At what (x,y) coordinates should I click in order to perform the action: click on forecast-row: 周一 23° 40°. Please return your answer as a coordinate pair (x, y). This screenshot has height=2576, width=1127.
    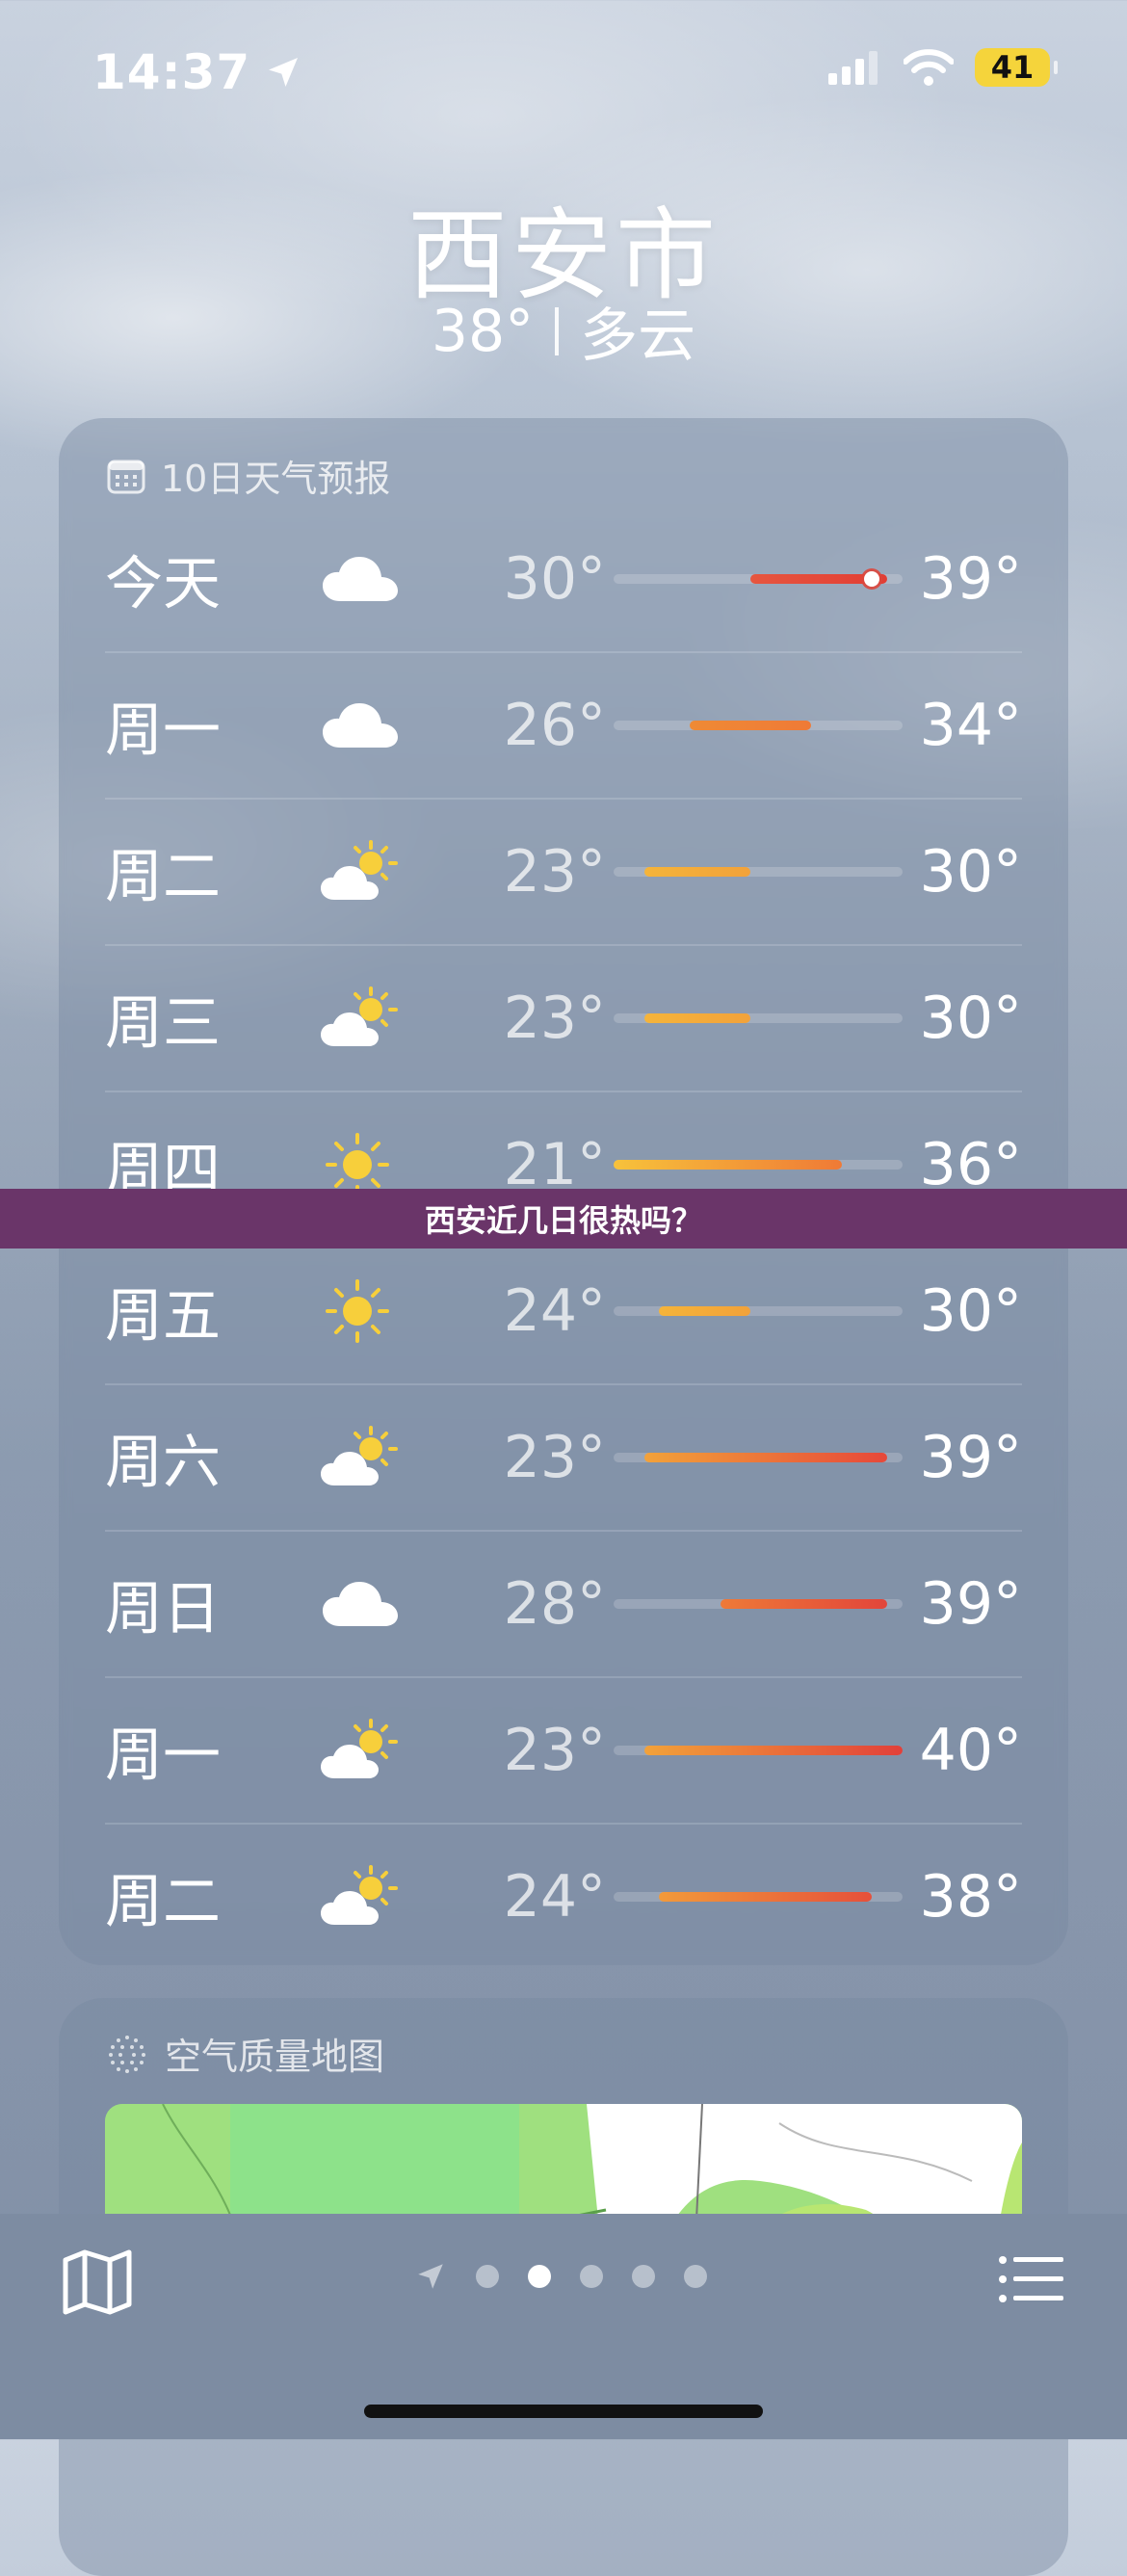
    Looking at the image, I should click on (563, 1752).